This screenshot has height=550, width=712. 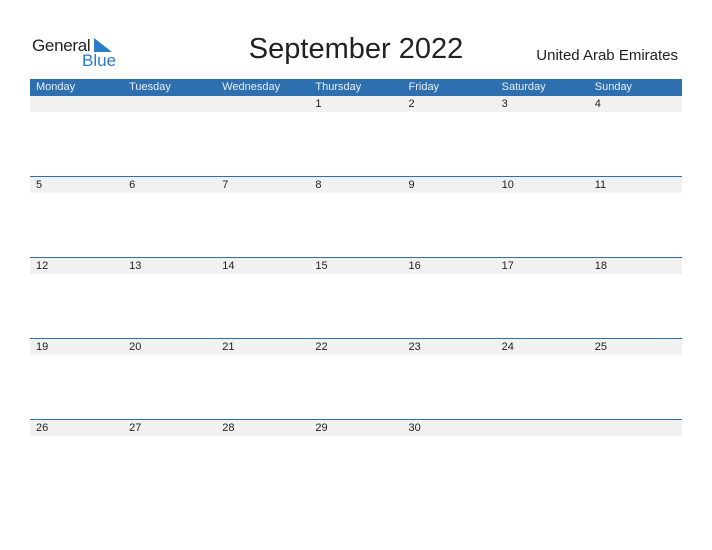 I want to click on weekday-label: Saturday, so click(x=523, y=87).